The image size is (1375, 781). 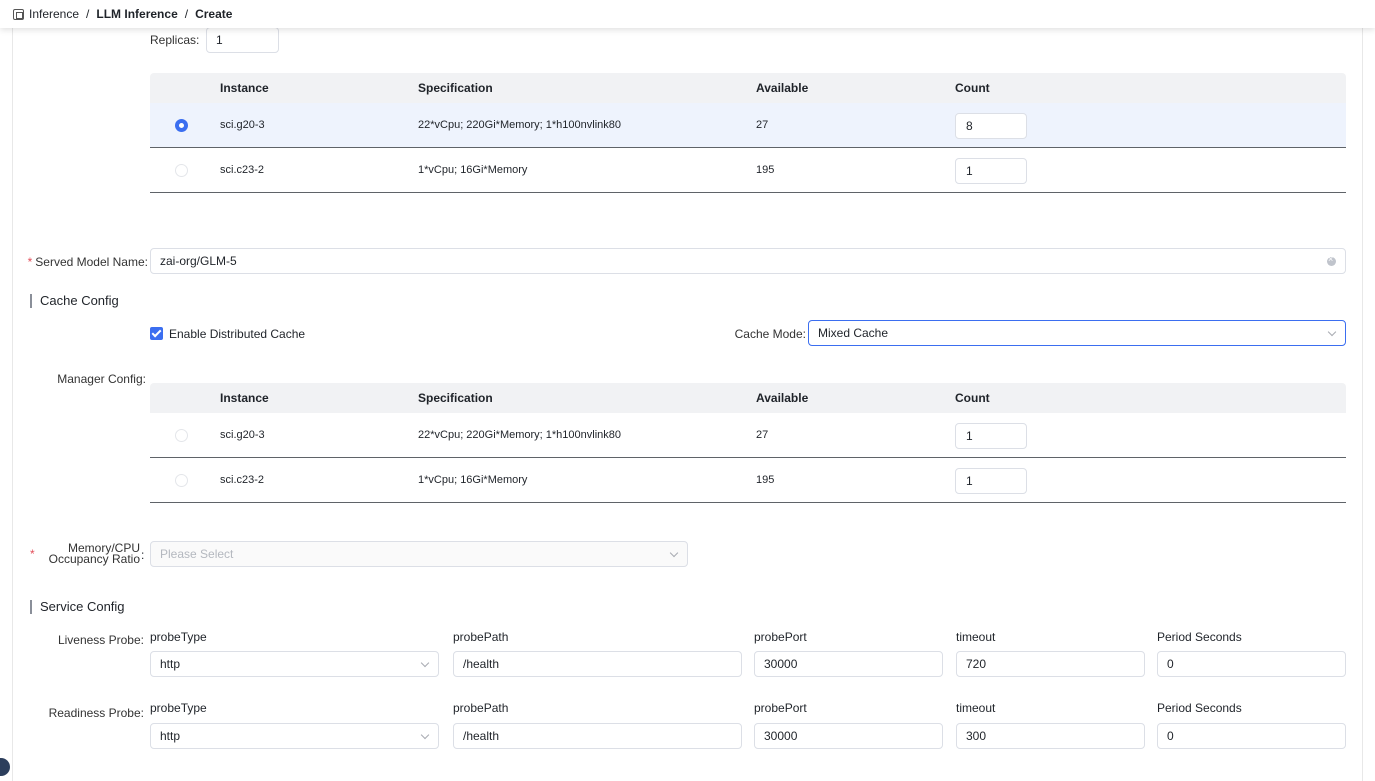 What do you see at coordinates (991, 126) in the screenshot?
I see `row-count-input: 8` at bounding box center [991, 126].